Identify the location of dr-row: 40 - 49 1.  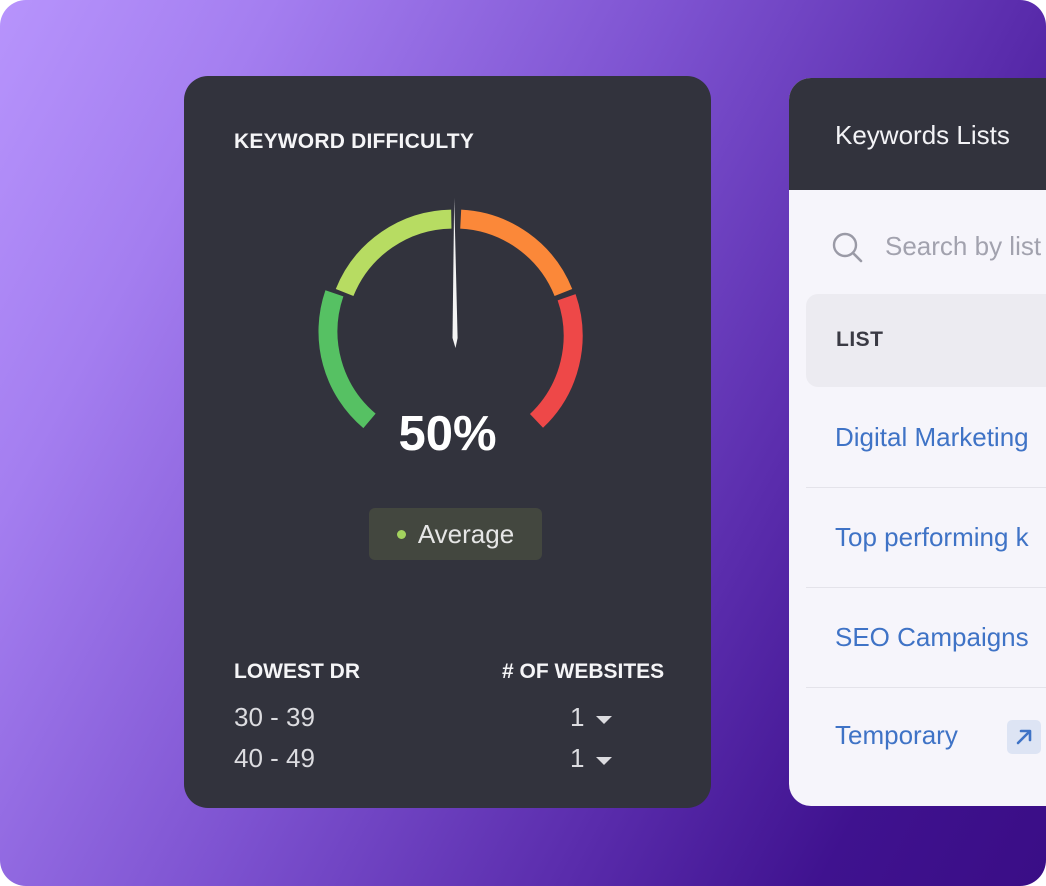
(447, 761).